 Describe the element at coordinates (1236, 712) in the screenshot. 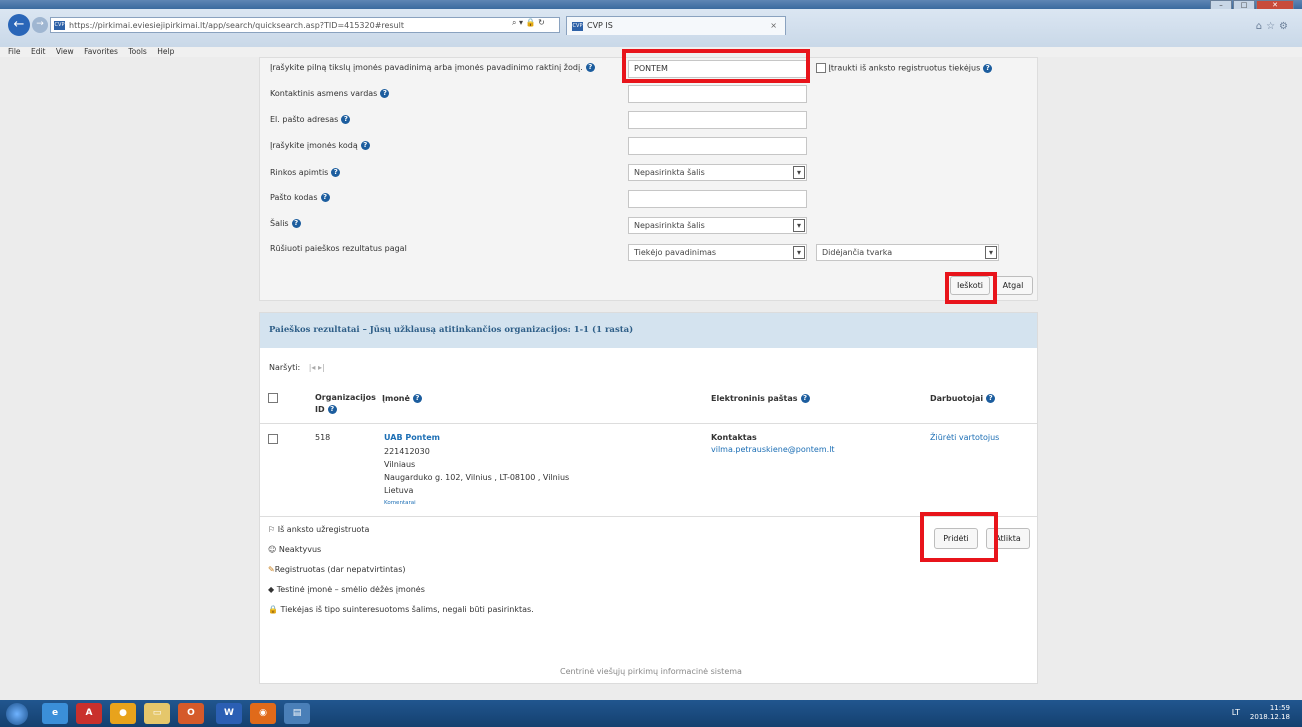

I see `language-indicator: LT` at that location.